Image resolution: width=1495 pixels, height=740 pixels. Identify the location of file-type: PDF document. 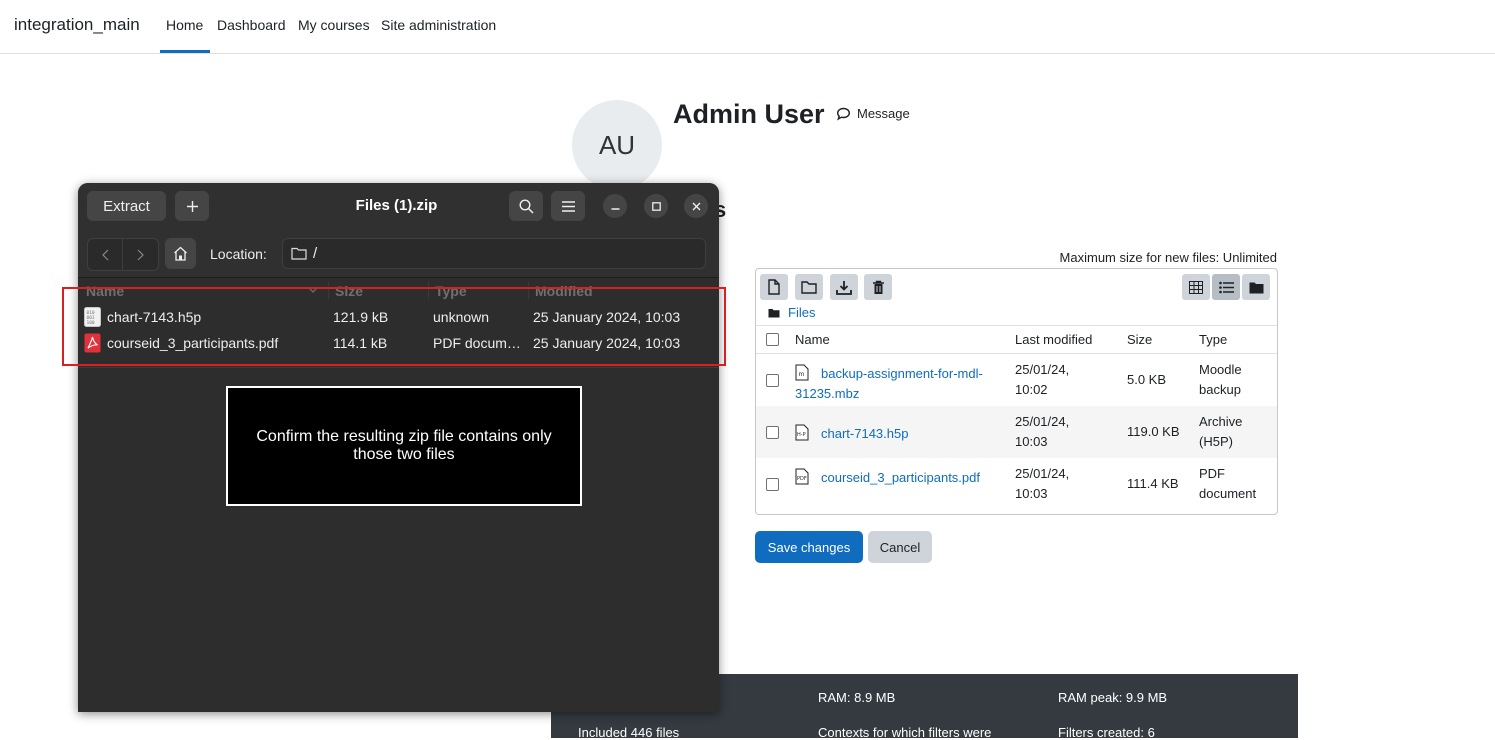
(1228, 483).